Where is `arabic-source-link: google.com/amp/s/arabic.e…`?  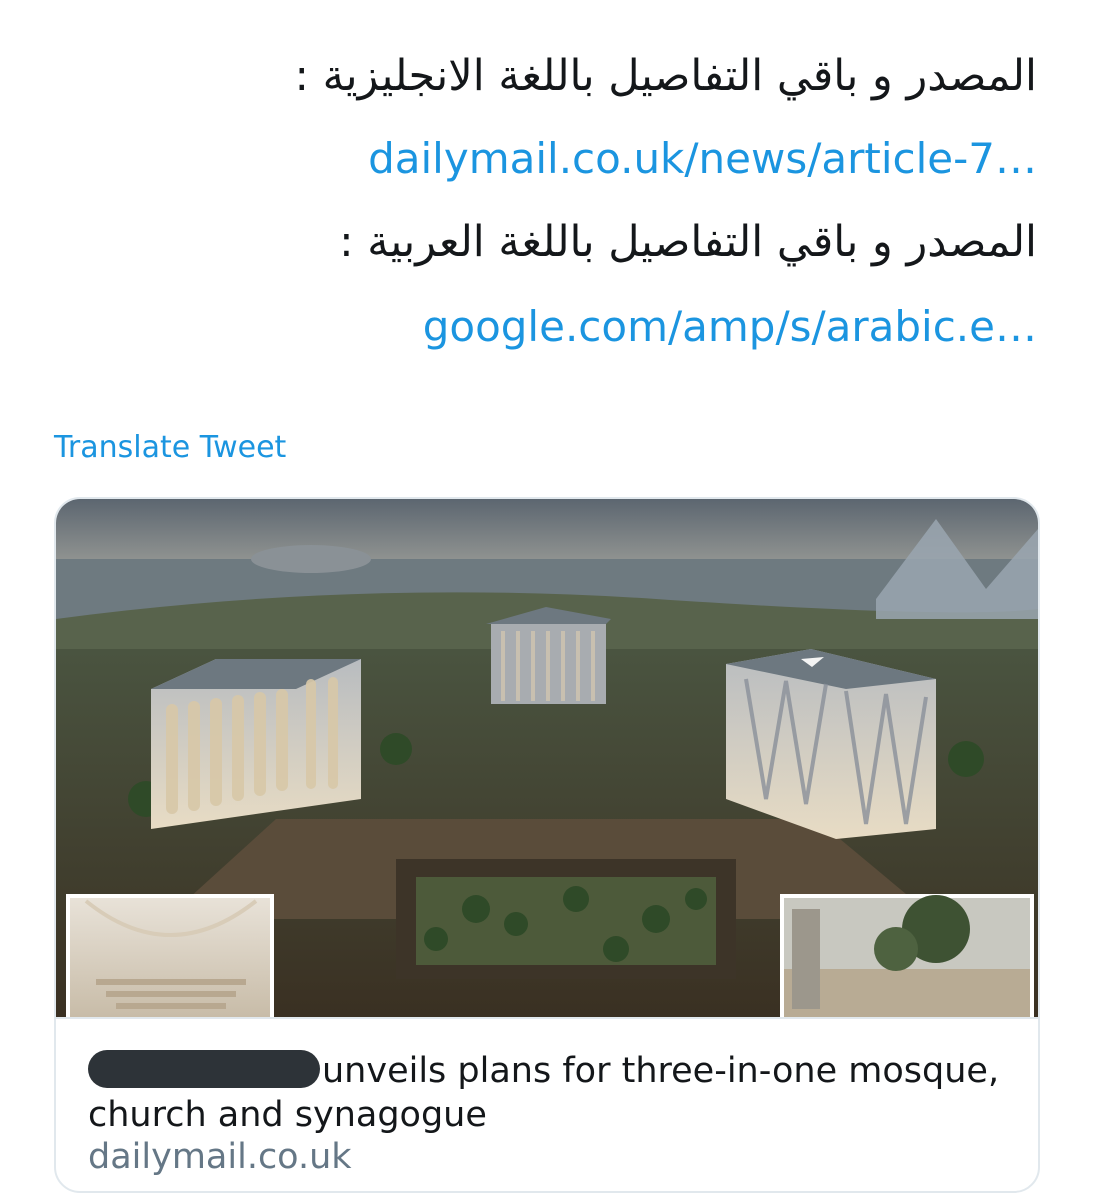
arabic-source-link: google.com/amp/s/arabic.e… is located at coordinates (730, 327).